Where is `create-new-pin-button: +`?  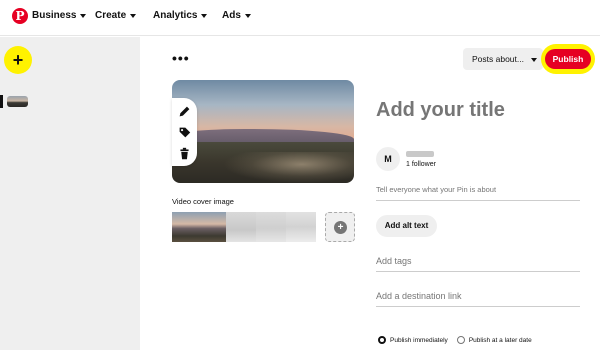
create-new-pin-button: + is located at coordinates (18, 60).